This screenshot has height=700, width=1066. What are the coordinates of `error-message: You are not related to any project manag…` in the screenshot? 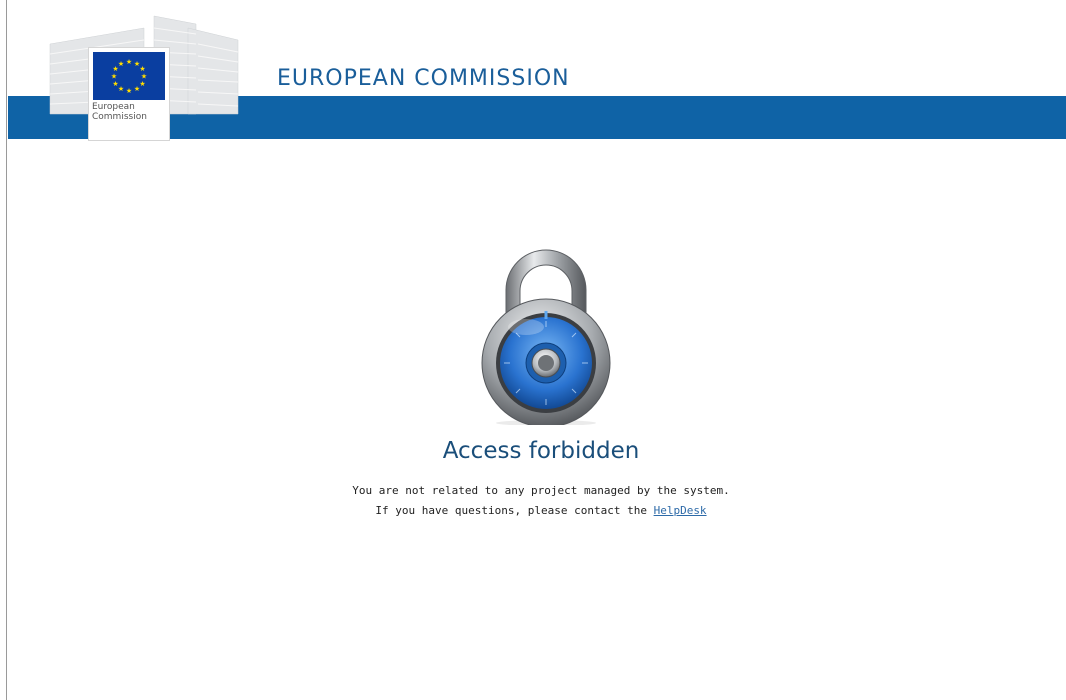 It's located at (533, 501).